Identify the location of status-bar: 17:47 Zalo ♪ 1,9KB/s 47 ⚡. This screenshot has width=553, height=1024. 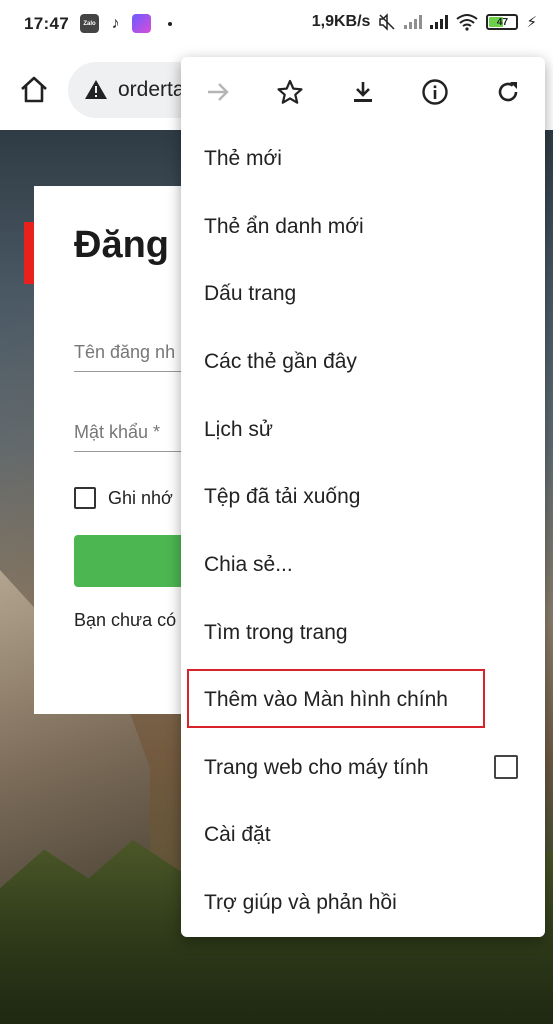
(276, 25).